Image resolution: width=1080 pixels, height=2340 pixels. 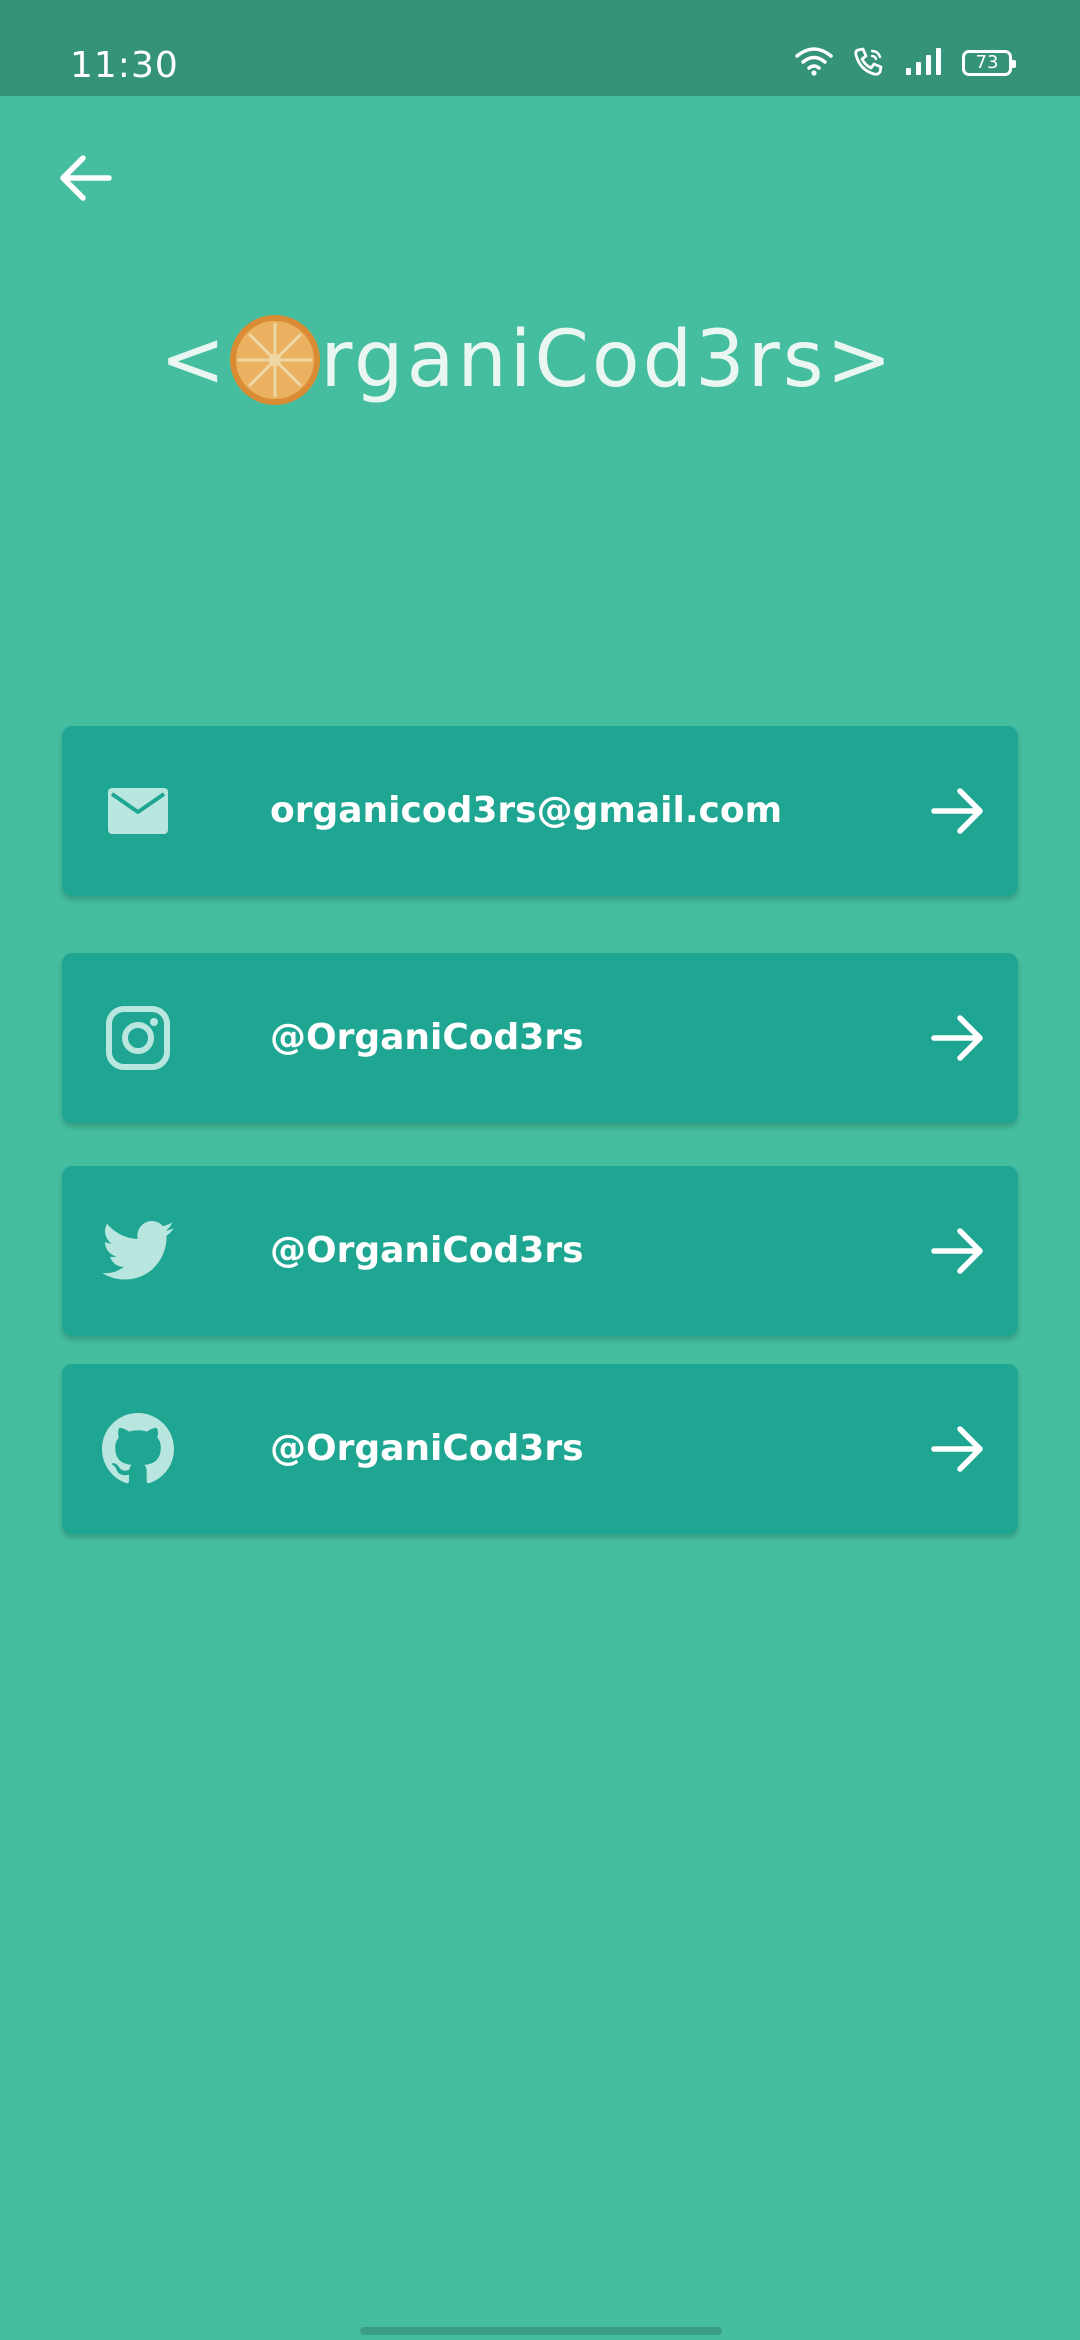 I want to click on mail-icon, so click(x=138, y=811).